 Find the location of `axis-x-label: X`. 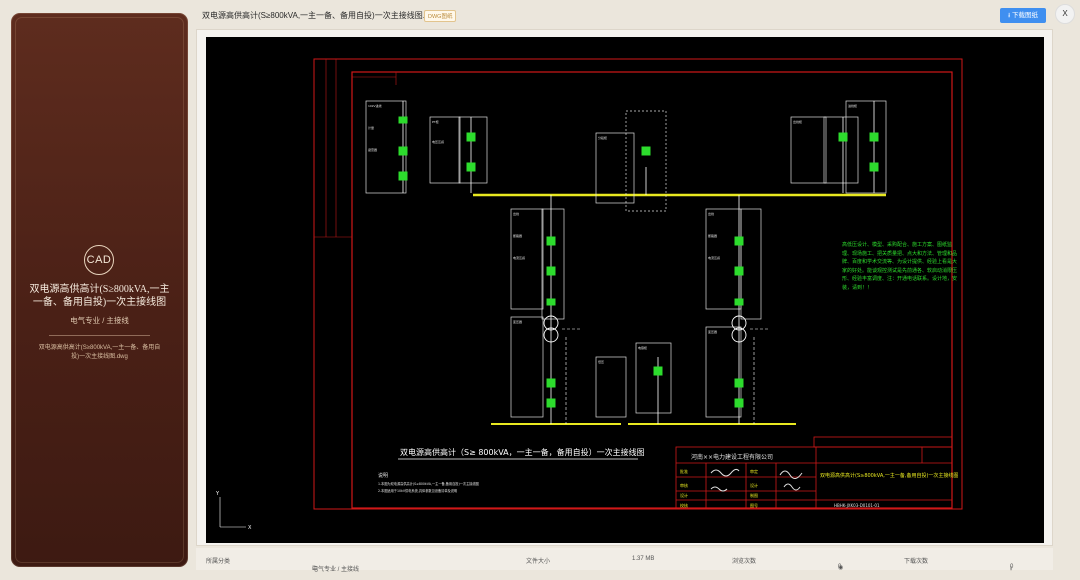

axis-x-label: X is located at coordinates (250, 528).